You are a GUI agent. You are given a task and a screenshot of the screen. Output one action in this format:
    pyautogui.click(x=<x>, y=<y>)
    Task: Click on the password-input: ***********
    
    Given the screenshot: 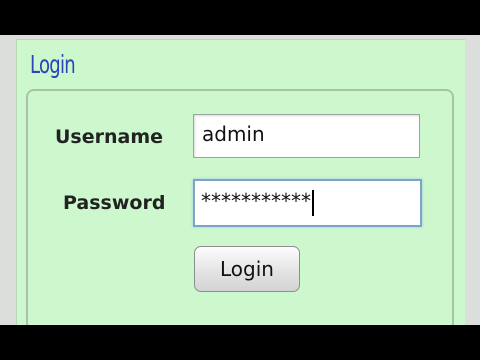 What is the action you would take?
    pyautogui.click(x=307, y=203)
    